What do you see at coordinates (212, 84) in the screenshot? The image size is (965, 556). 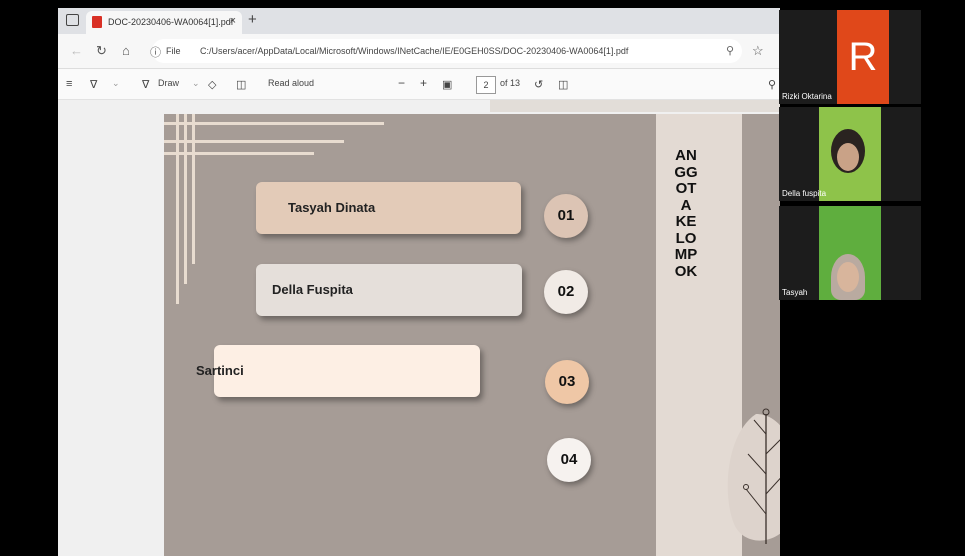 I see `eraser-icon: ◇` at bounding box center [212, 84].